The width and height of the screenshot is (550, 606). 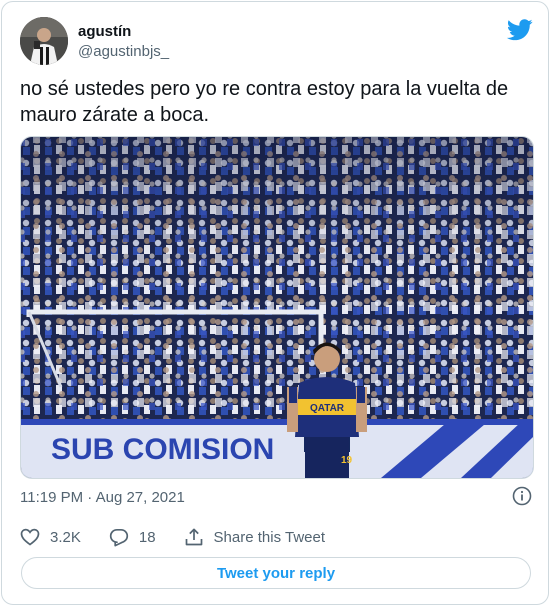 What do you see at coordinates (30, 537) in the screenshot?
I see `heart-icon` at bounding box center [30, 537].